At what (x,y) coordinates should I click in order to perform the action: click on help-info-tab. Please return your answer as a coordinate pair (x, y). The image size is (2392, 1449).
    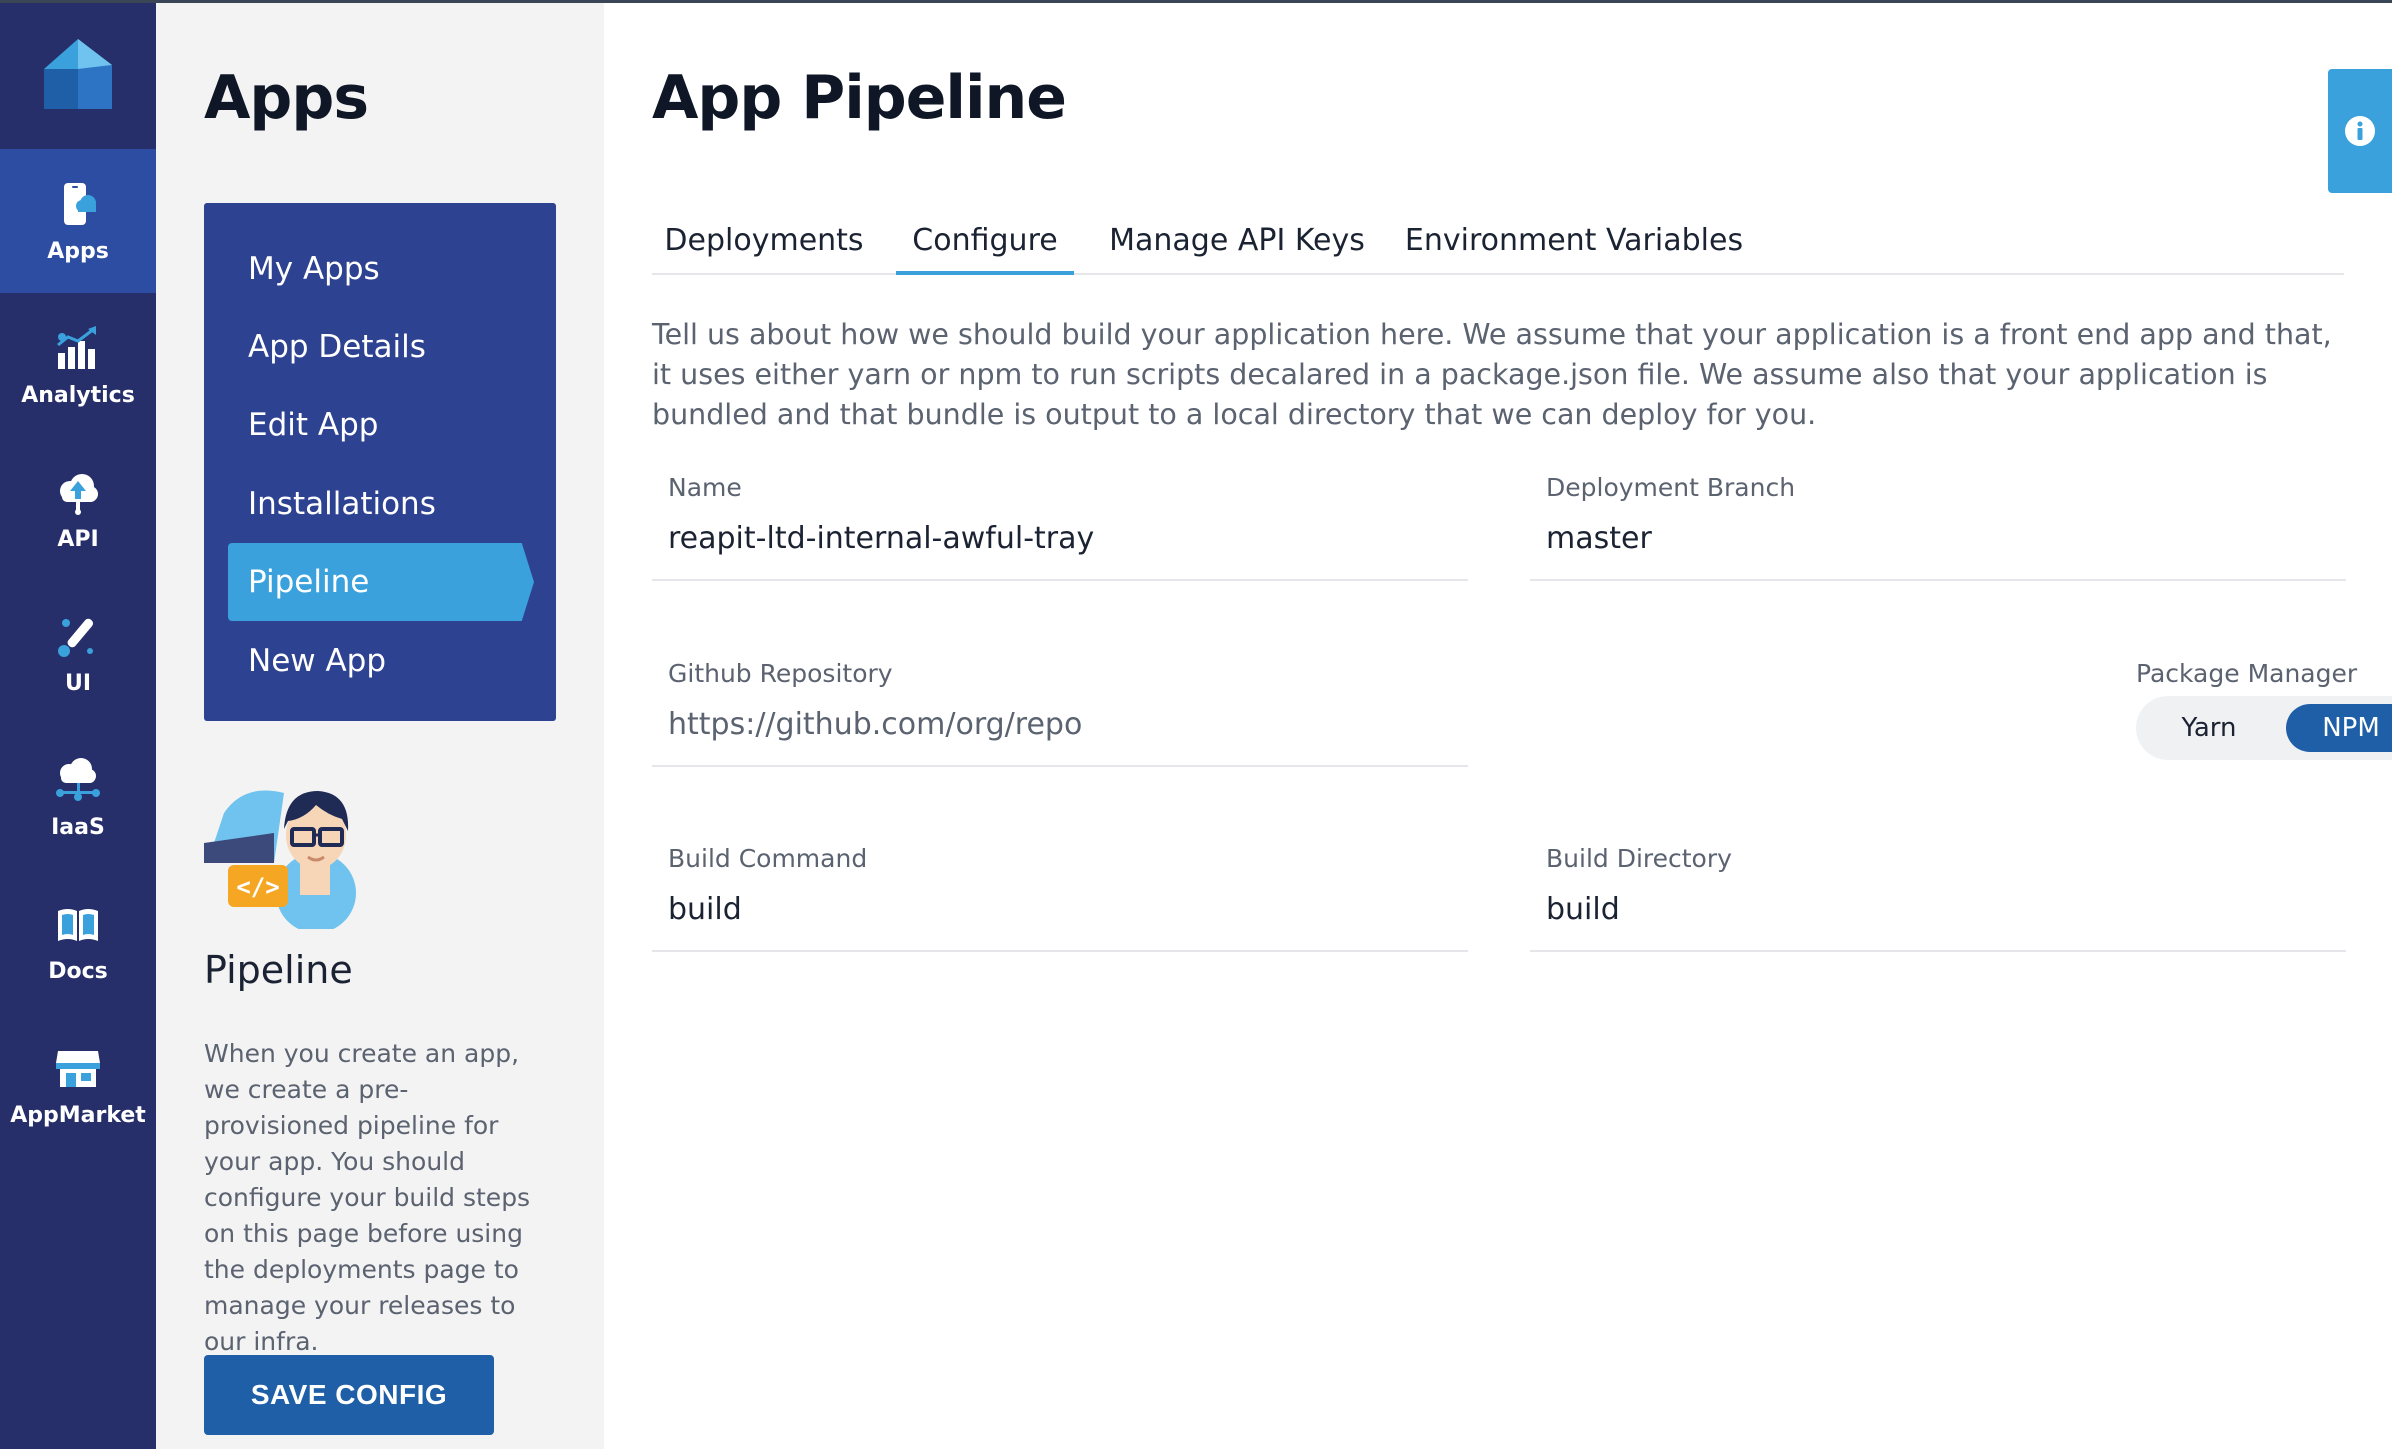
    Looking at the image, I should click on (2360, 131).